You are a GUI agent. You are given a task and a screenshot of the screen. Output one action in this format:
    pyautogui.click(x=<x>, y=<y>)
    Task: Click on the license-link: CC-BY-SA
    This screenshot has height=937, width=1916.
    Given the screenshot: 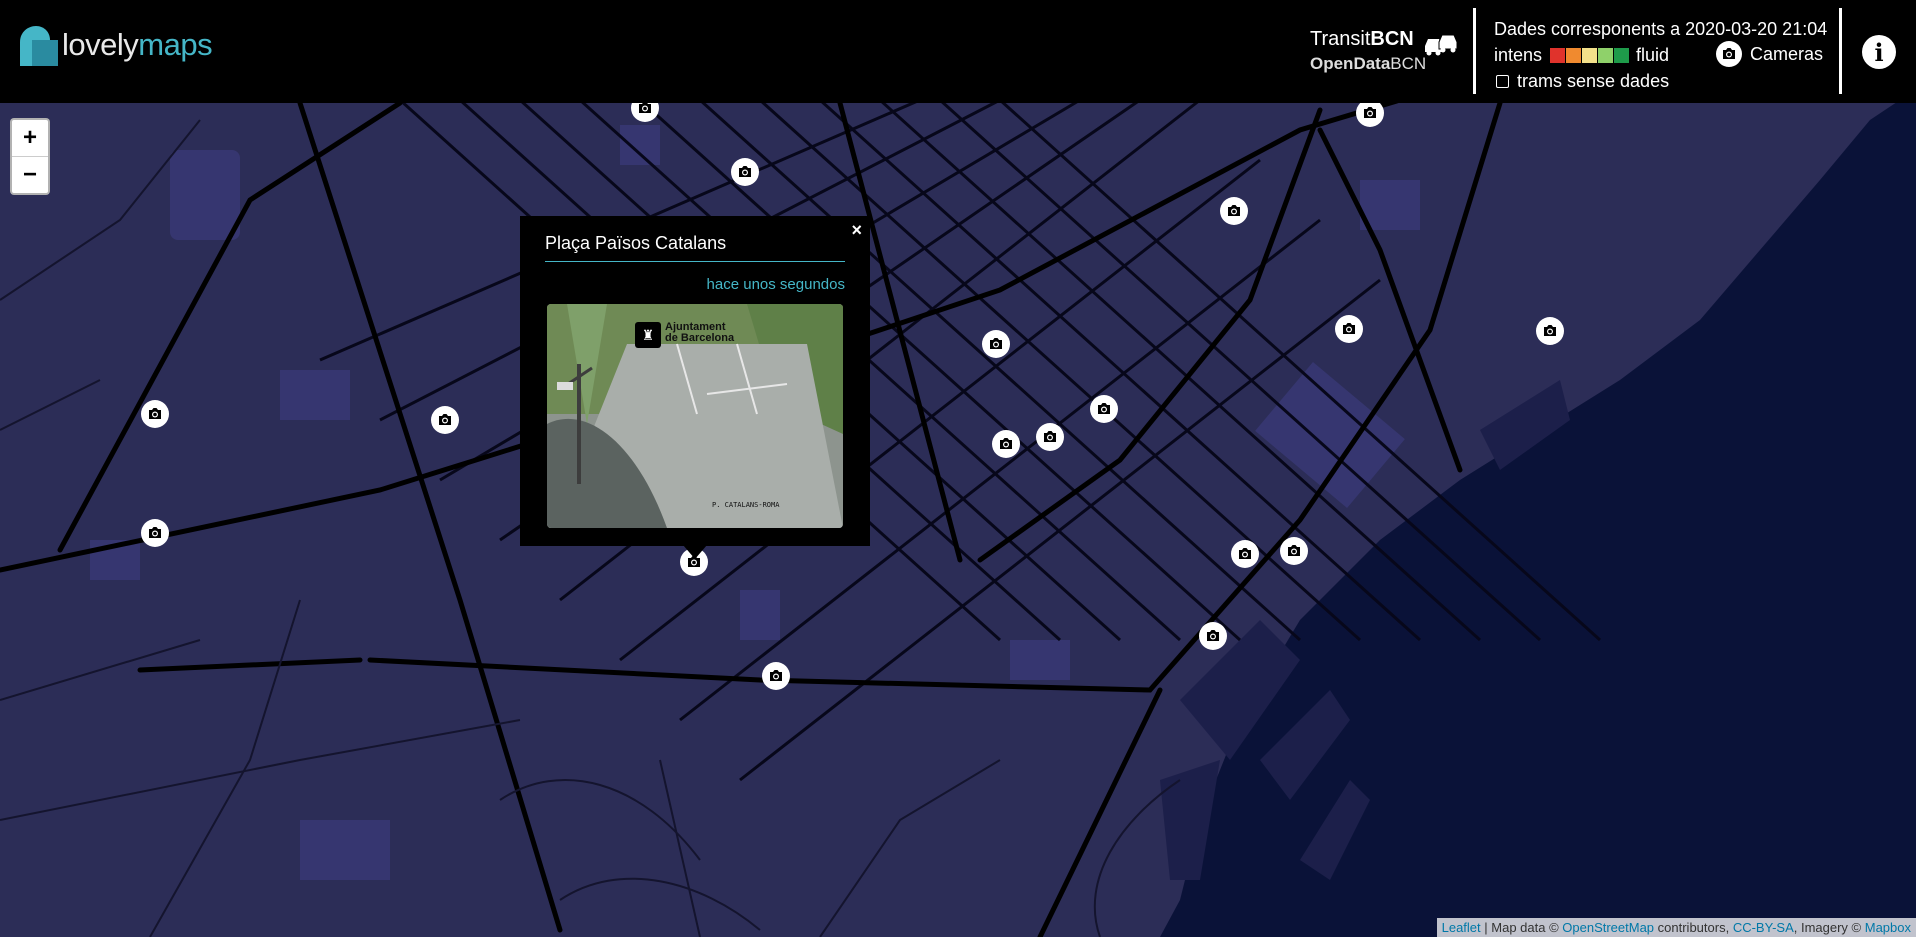 What is the action you would take?
    pyautogui.click(x=1763, y=927)
    